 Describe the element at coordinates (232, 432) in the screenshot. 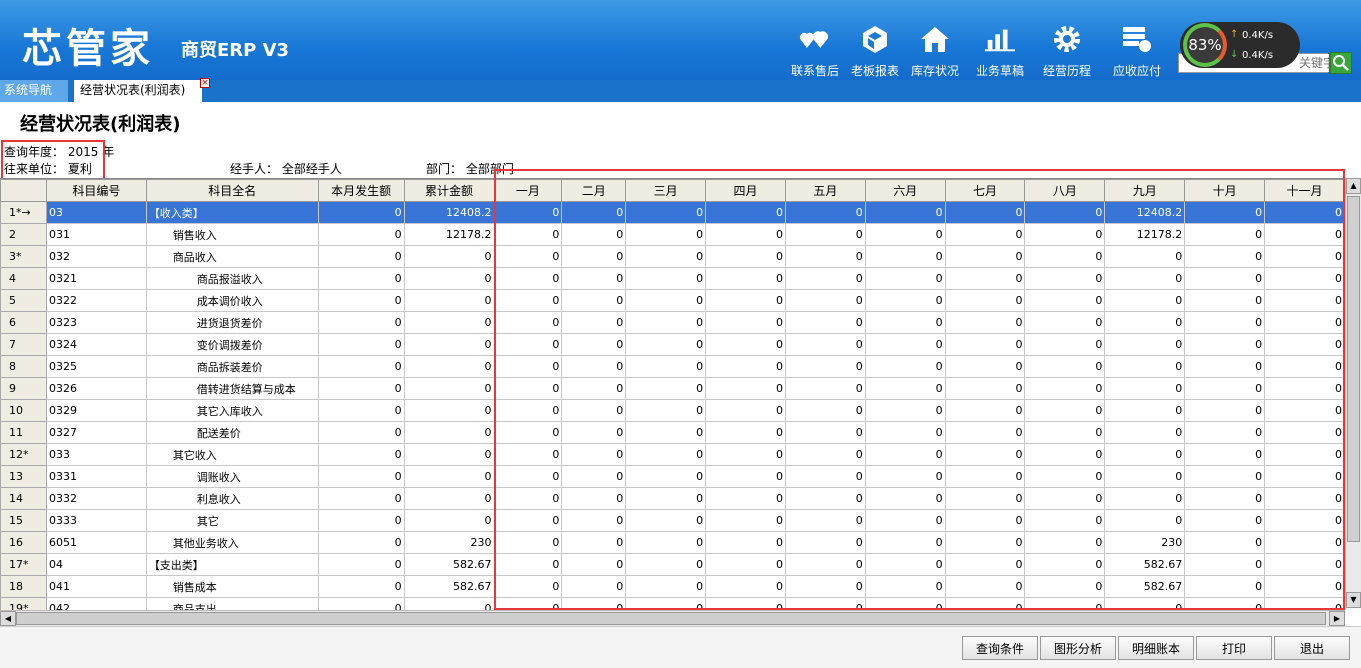

I see `account-name: 配送差价` at that location.